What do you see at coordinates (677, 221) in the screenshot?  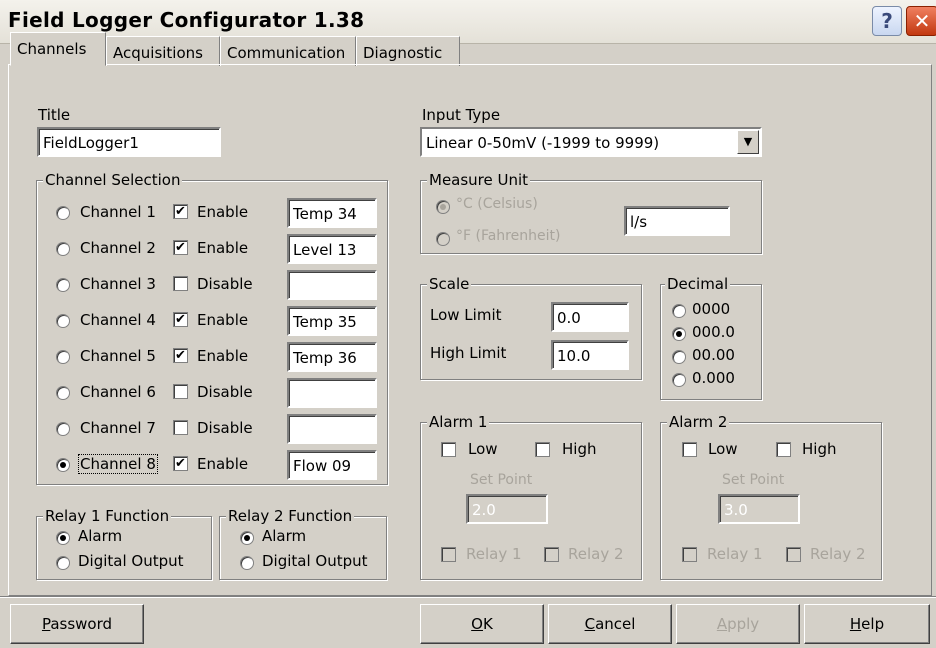 I see `measure-unit-input: l/s` at bounding box center [677, 221].